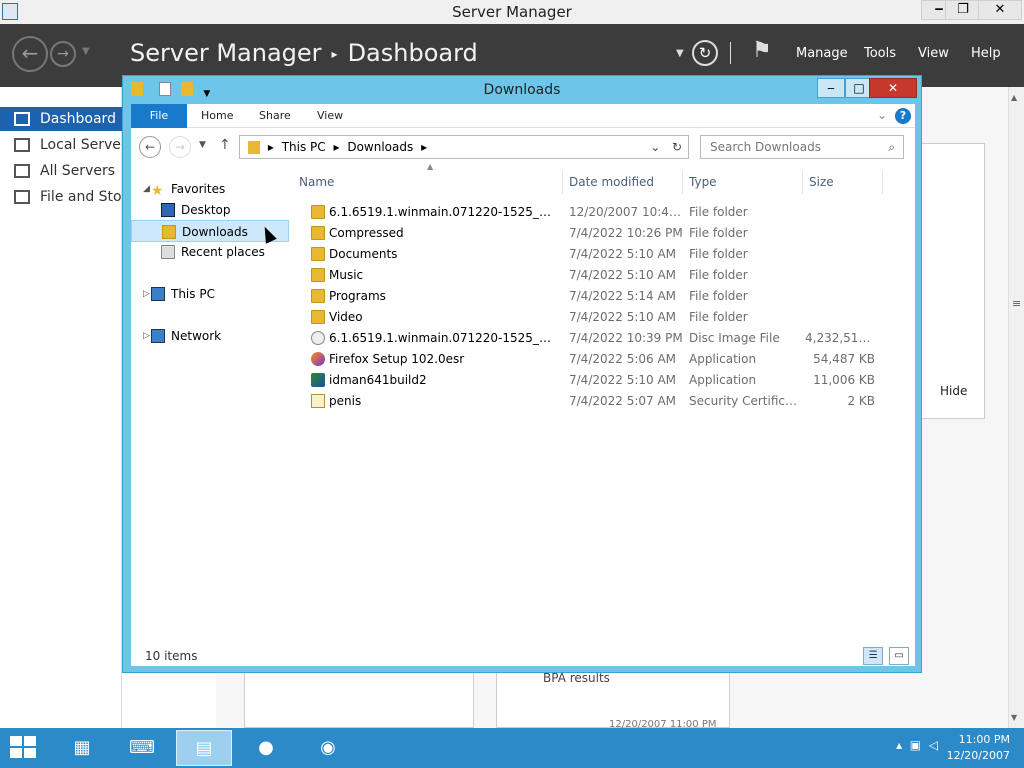 This screenshot has width=1024, height=768. Describe the element at coordinates (61, 197) in the screenshot. I see `sidebar-item-file-storage: File and Storage Services` at that location.